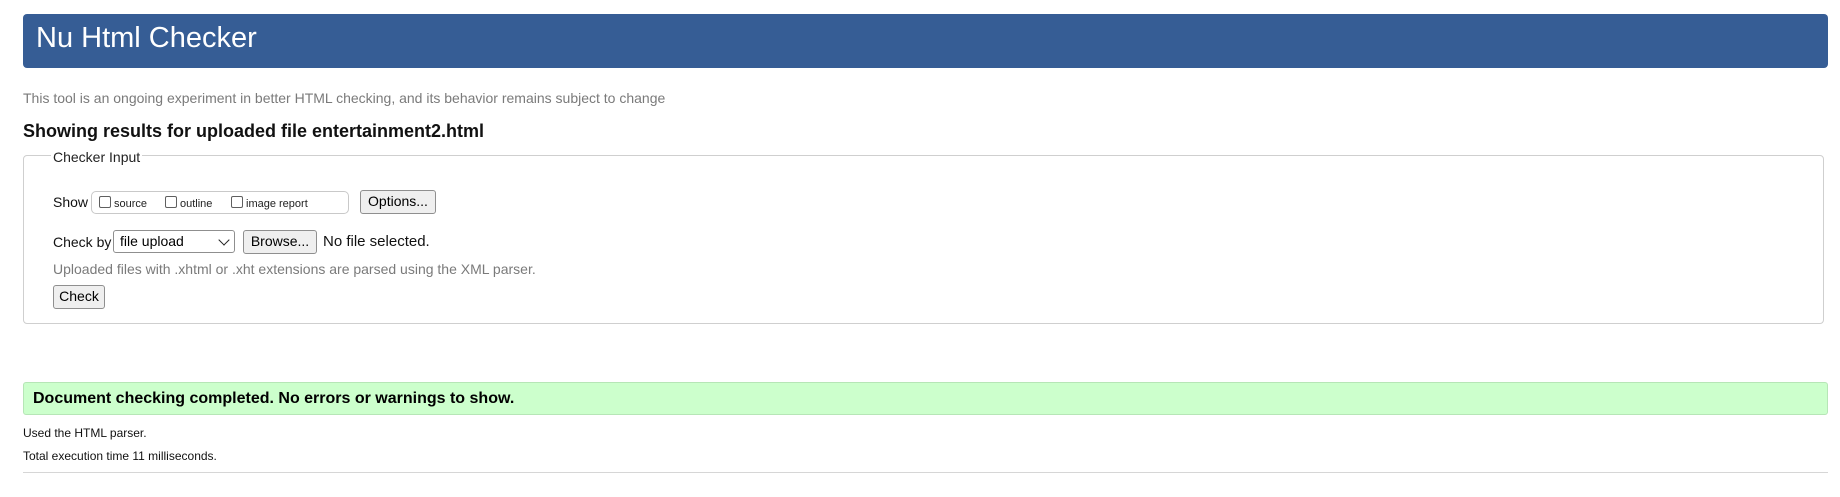  I want to click on source-checkbox, so click(105, 202).